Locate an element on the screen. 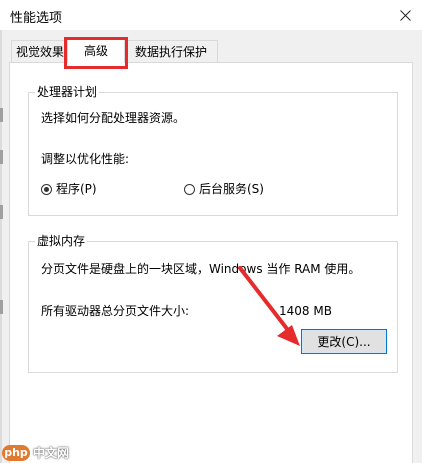 The width and height of the screenshot is (422, 463). tab-label: 视觉效果 is located at coordinates (39, 52).